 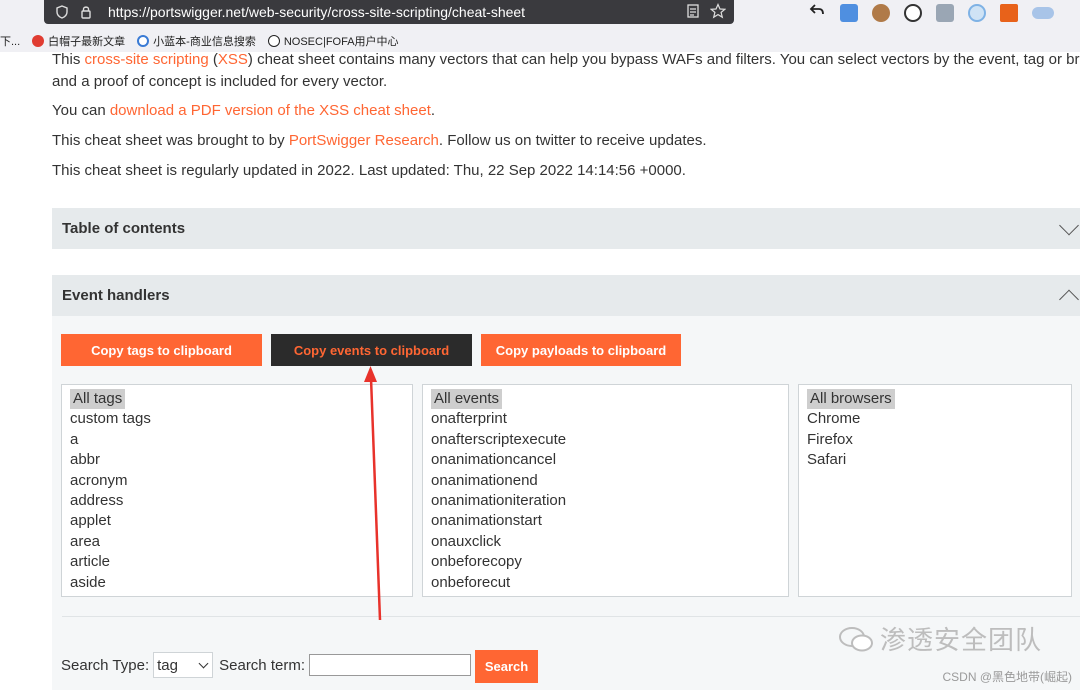 I want to click on search-row: Search Type: tag Search term: Search, so click(x=299, y=666).